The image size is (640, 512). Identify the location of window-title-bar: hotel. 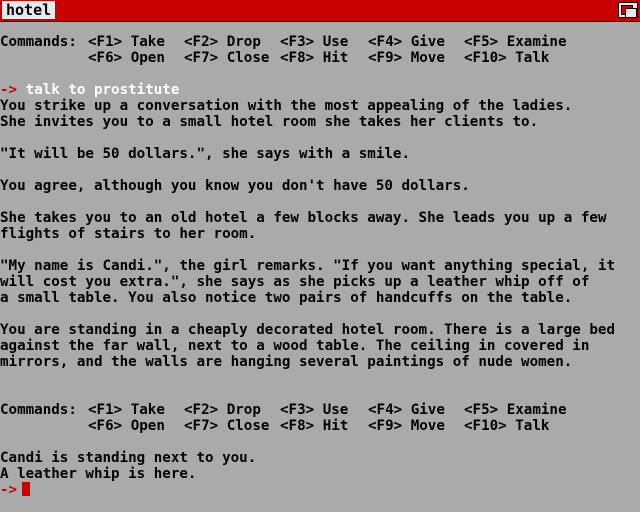
(320, 11).